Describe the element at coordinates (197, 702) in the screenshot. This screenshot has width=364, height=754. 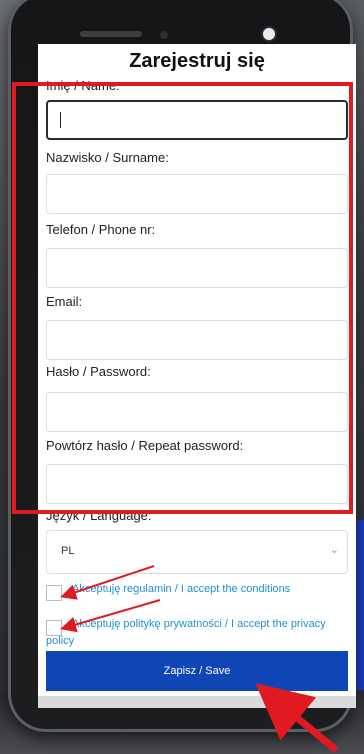
I see `screen-bottom-strip` at that location.